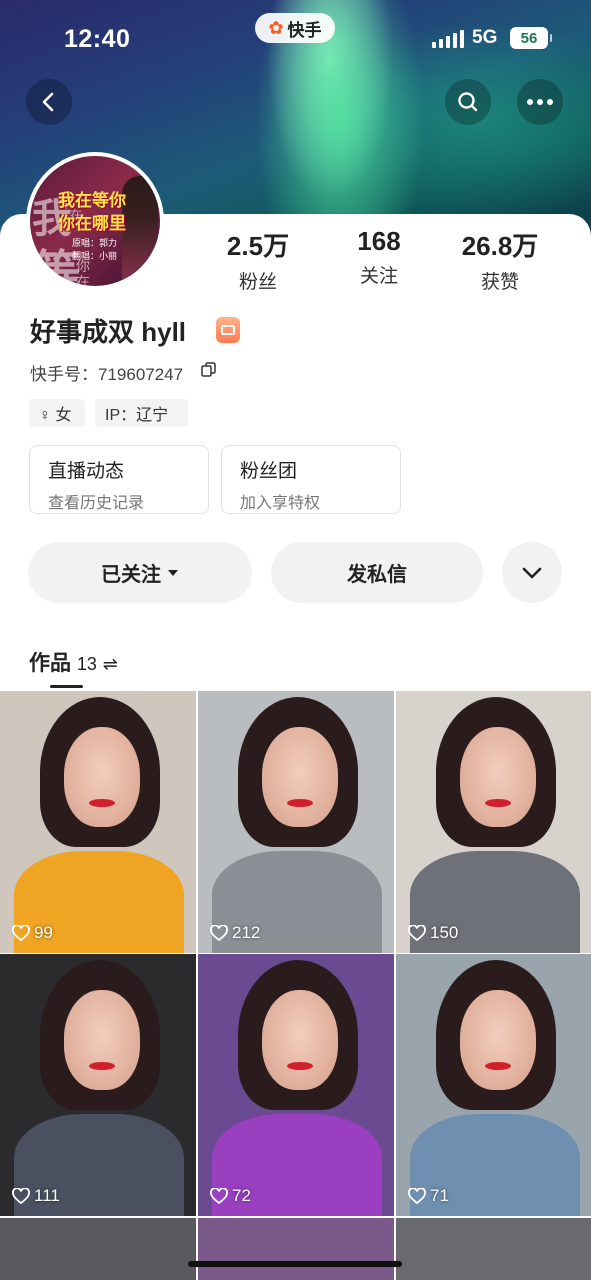 The width and height of the screenshot is (591, 1280). I want to click on signal-icon, so click(448, 39).